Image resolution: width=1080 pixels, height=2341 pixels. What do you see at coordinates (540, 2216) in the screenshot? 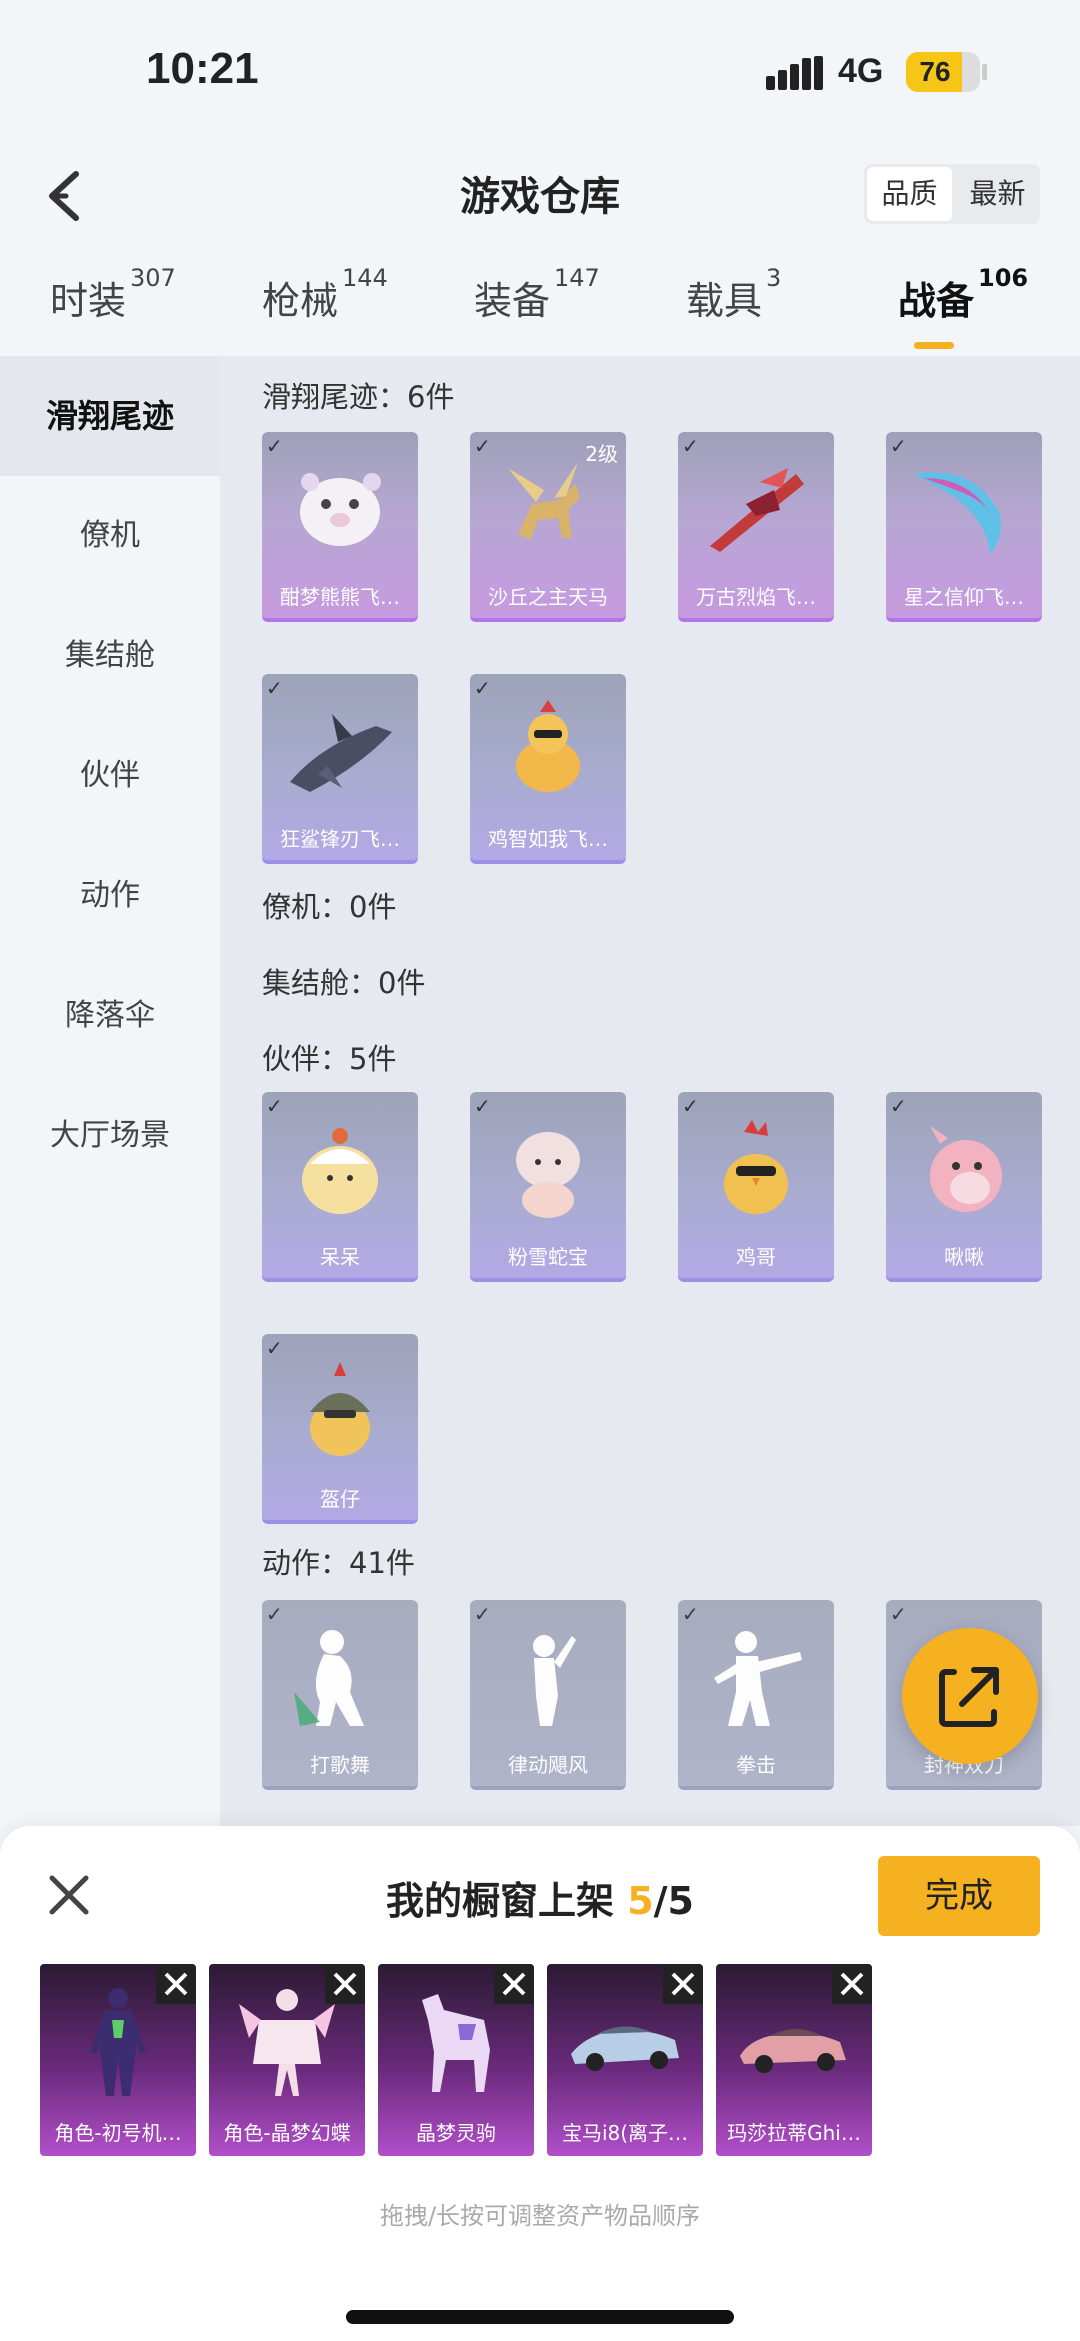
I see `sheet-hint: 拖拽/长按可调整资产物品顺序` at bounding box center [540, 2216].